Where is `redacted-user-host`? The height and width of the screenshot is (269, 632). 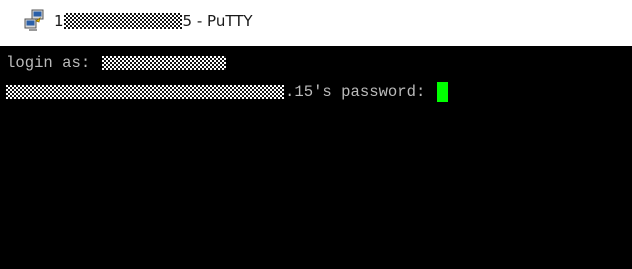
redacted-user-host is located at coordinates (145, 92).